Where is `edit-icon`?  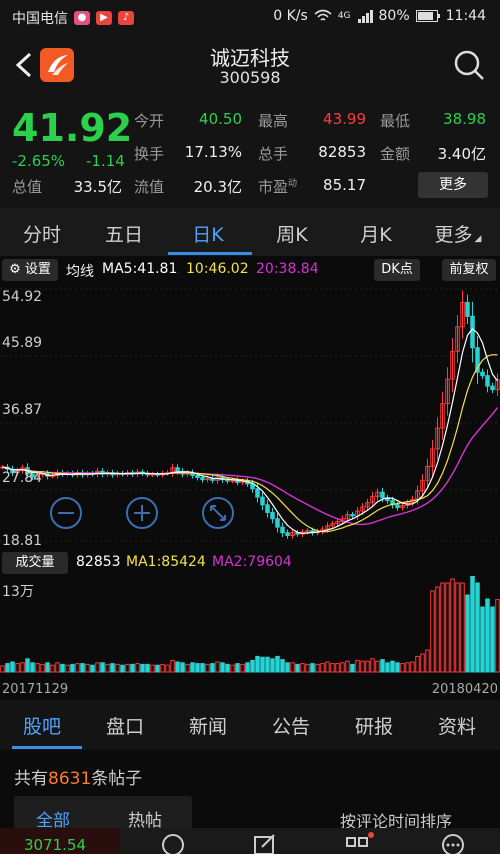
edit-icon is located at coordinates (265, 843).